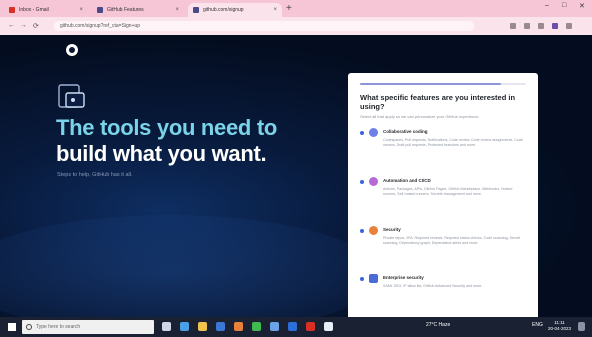 Image resolution: width=592 pixels, height=337 pixels. What do you see at coordinates (407, 180) in the screenshot?
I see `option-title: Automation and CI/CD` at bounding box center [407, 180].